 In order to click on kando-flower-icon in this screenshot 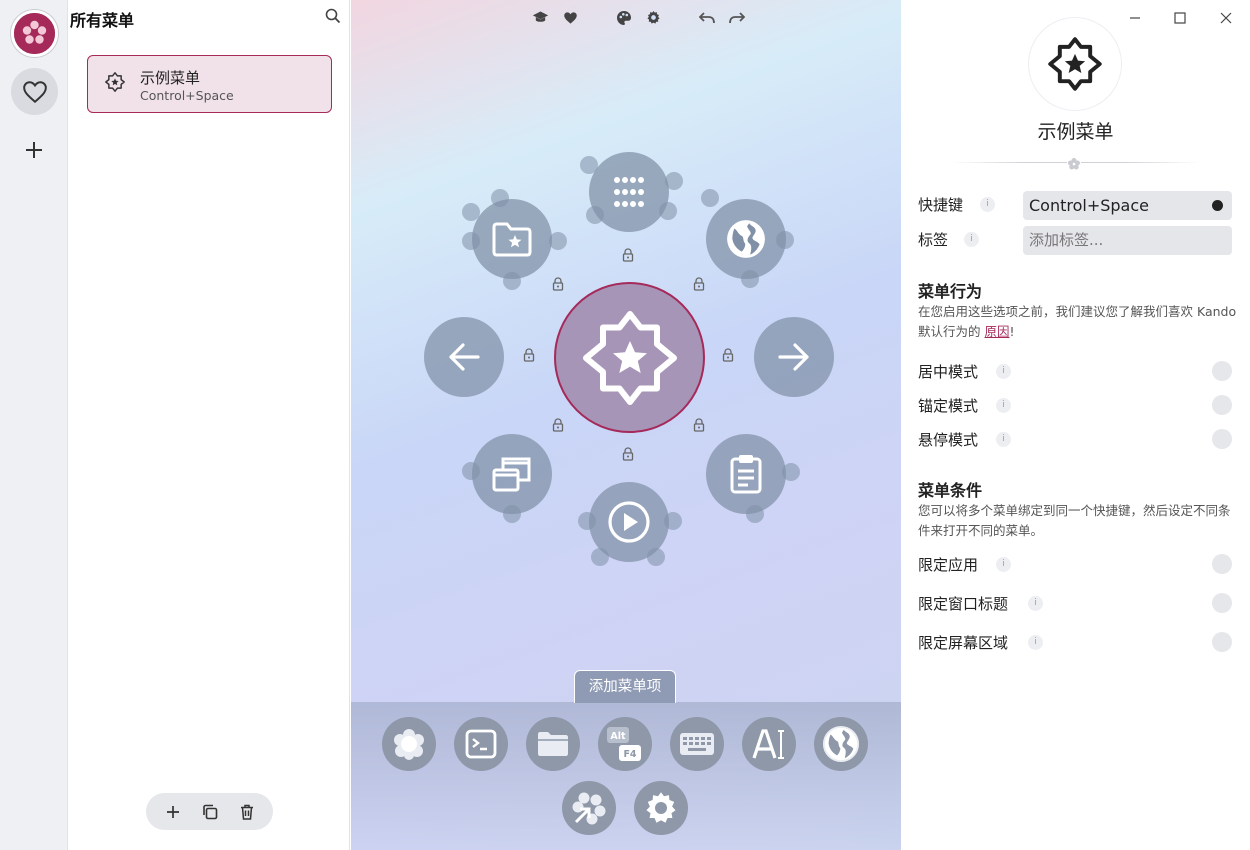, I will do `click(1074, 163)`.